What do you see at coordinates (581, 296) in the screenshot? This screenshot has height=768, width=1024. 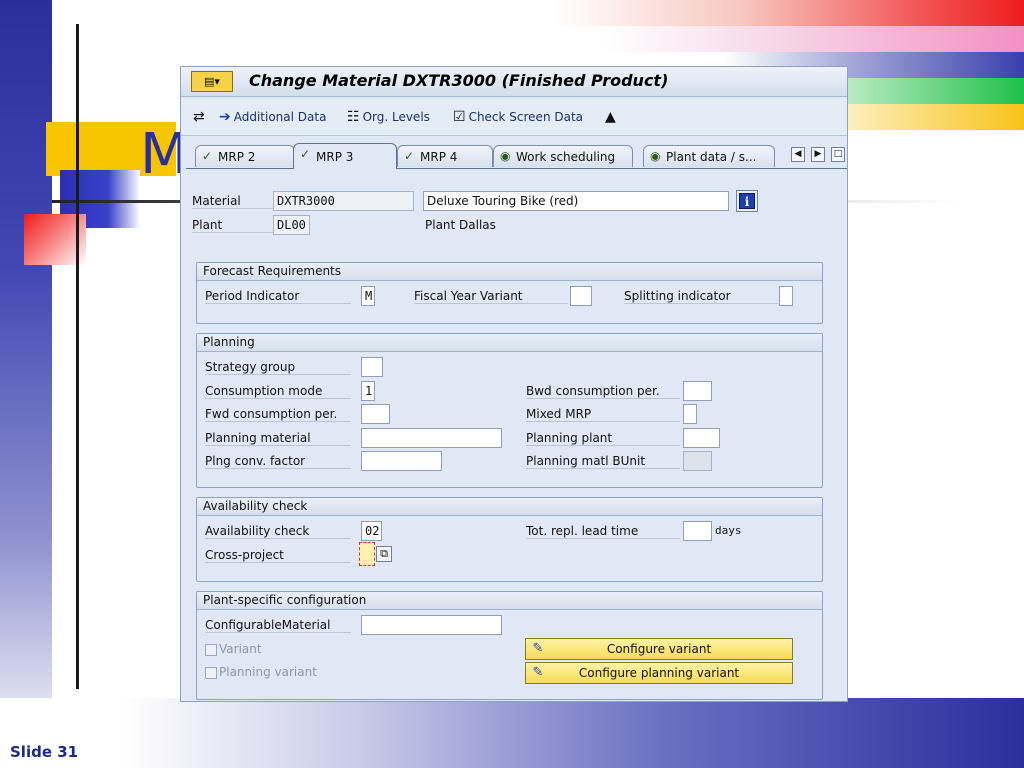 I see `fiscal-year-variant-field` at bounding box center [581, 296].